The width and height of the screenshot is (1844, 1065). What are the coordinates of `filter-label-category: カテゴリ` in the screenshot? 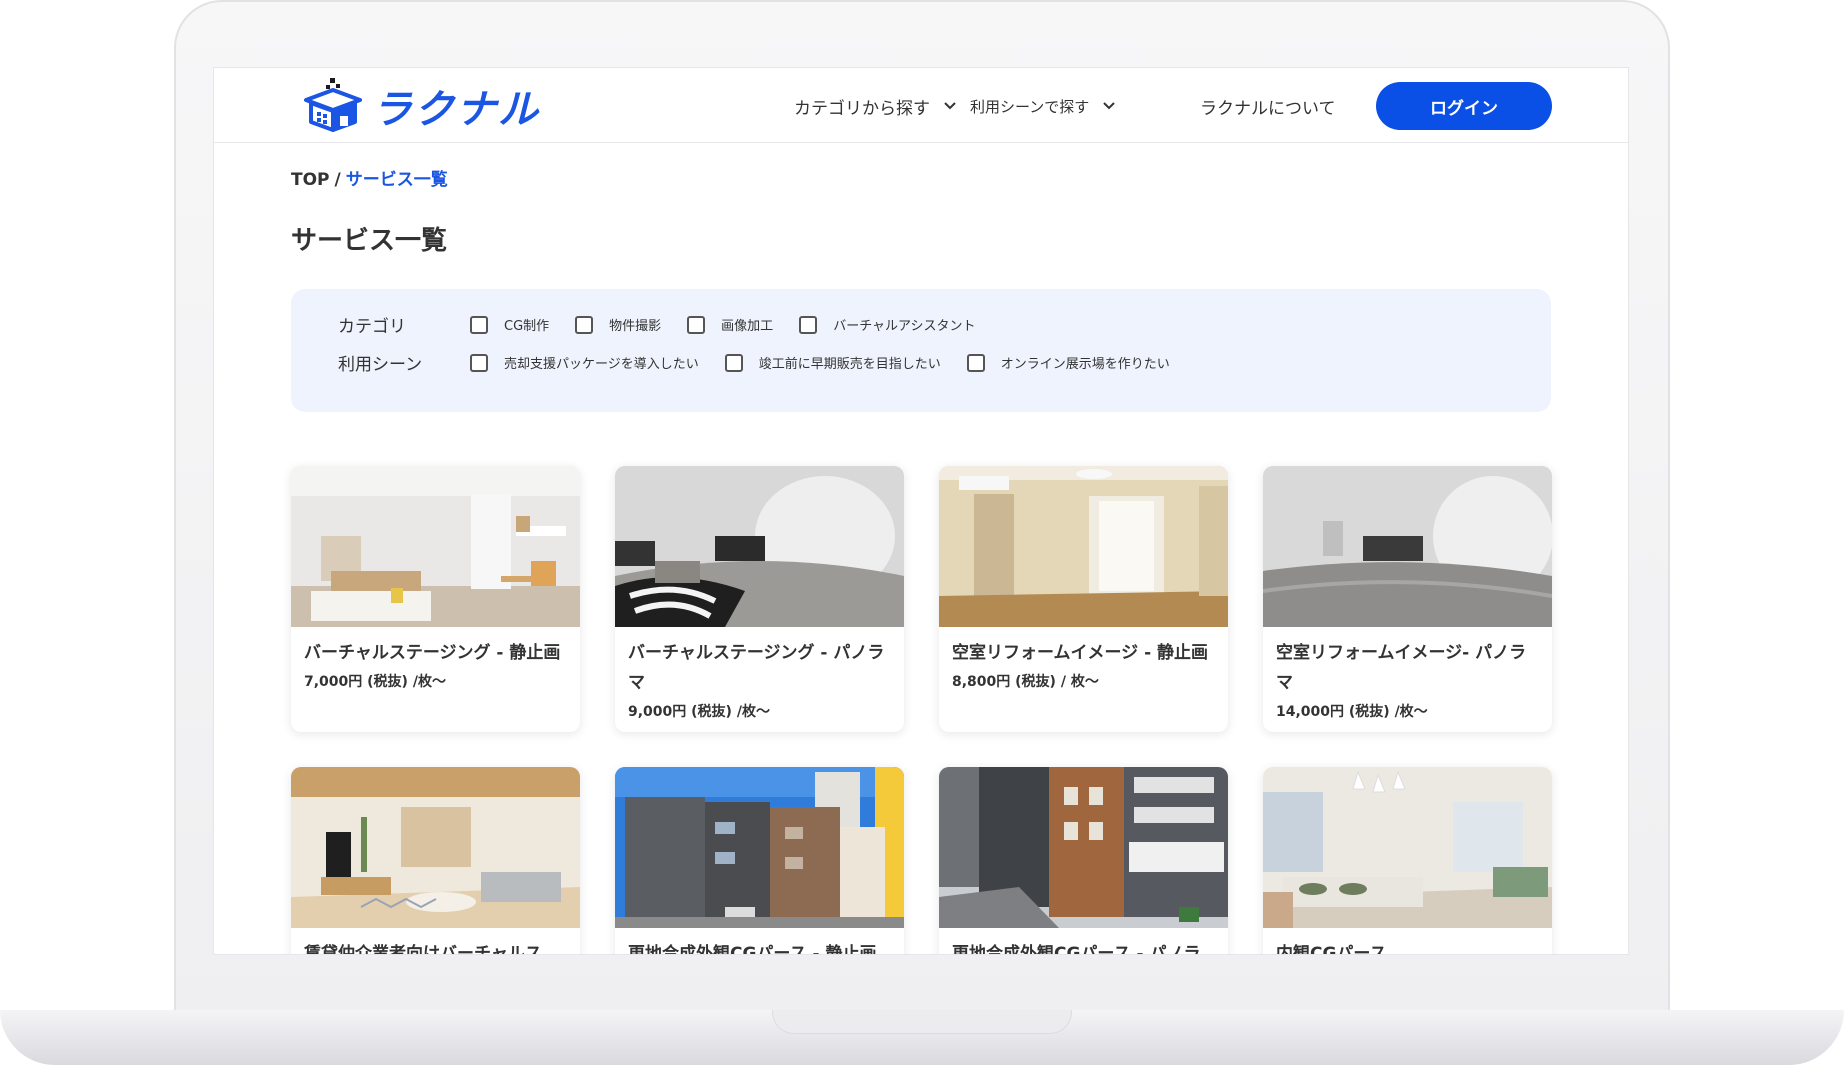 It's located at (372, 327).